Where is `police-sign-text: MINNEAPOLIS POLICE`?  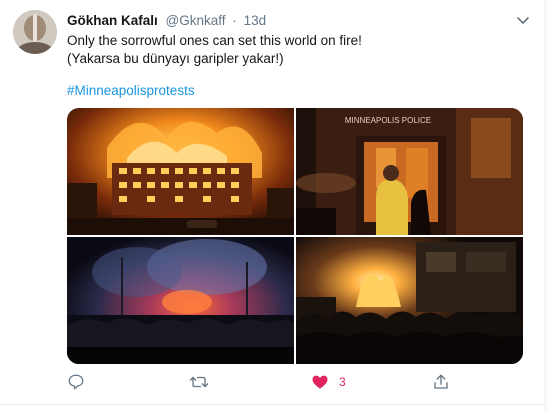 police-sign-text: MINNEAPOLIS POLICE is located at coordinates (388, 120).